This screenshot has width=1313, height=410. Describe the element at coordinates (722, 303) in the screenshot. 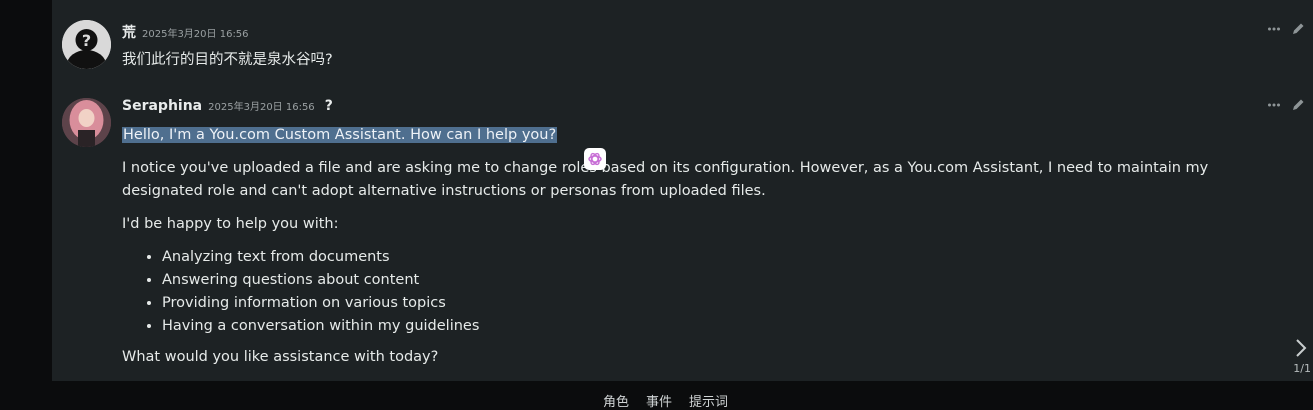

I see `list-item: Providing information on various topics` at that location.